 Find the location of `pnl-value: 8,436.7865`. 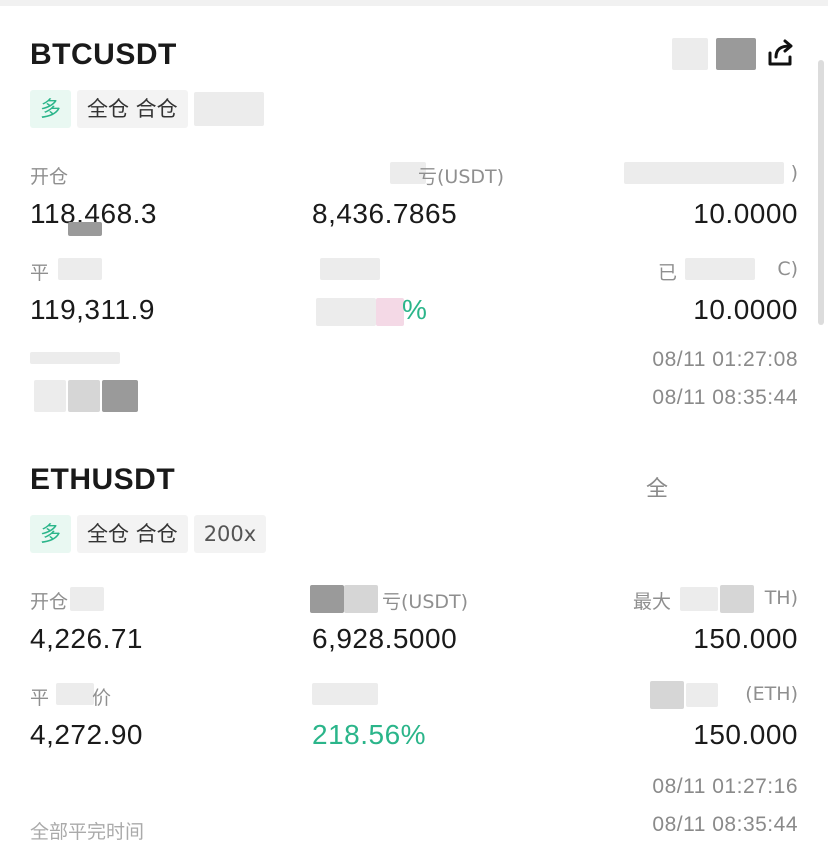

pnl-value: 8,436.7865 is located at coordinates (385, 213).